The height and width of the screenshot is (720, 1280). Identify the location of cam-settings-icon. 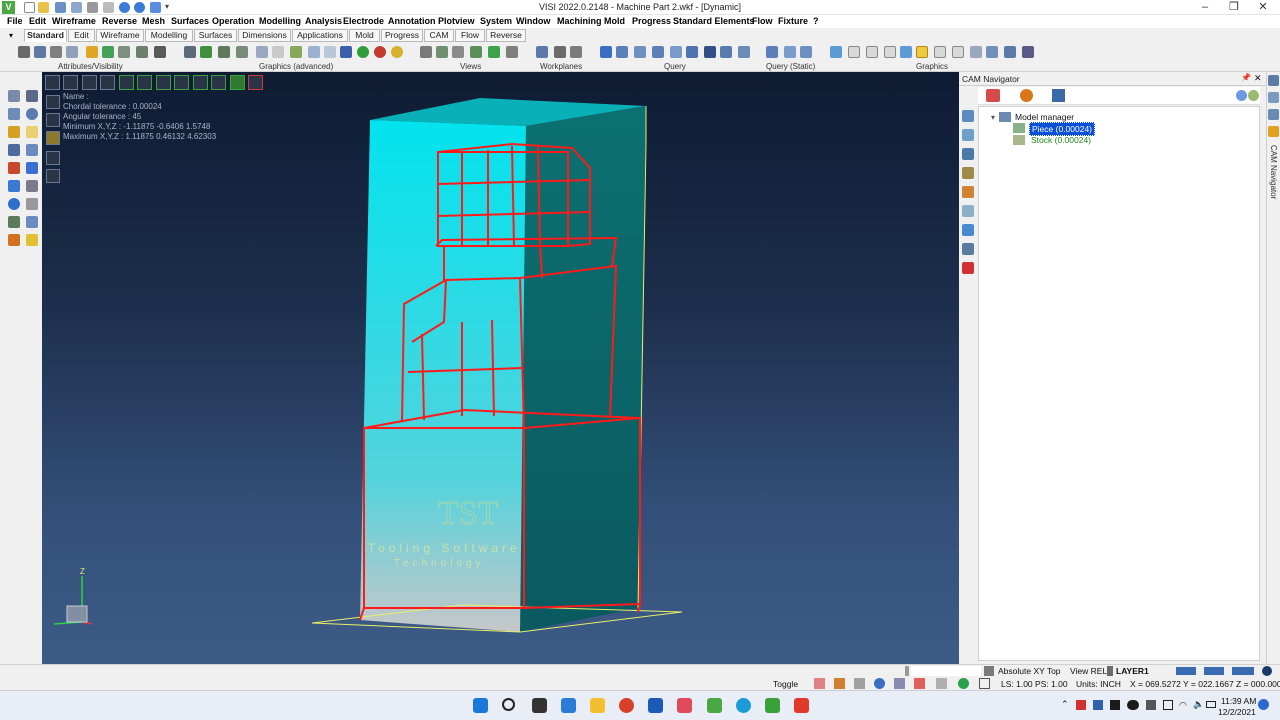
(1026, 95).